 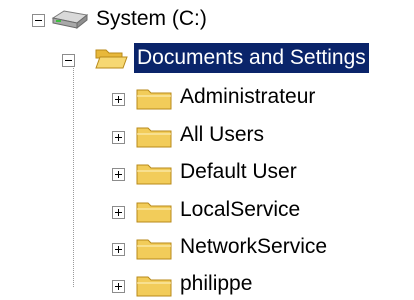 What do you see at coordinates (251, 58) in the screenshot?
I see `tree-node-label: Documents and Settings` at bounding box center [251, 58].